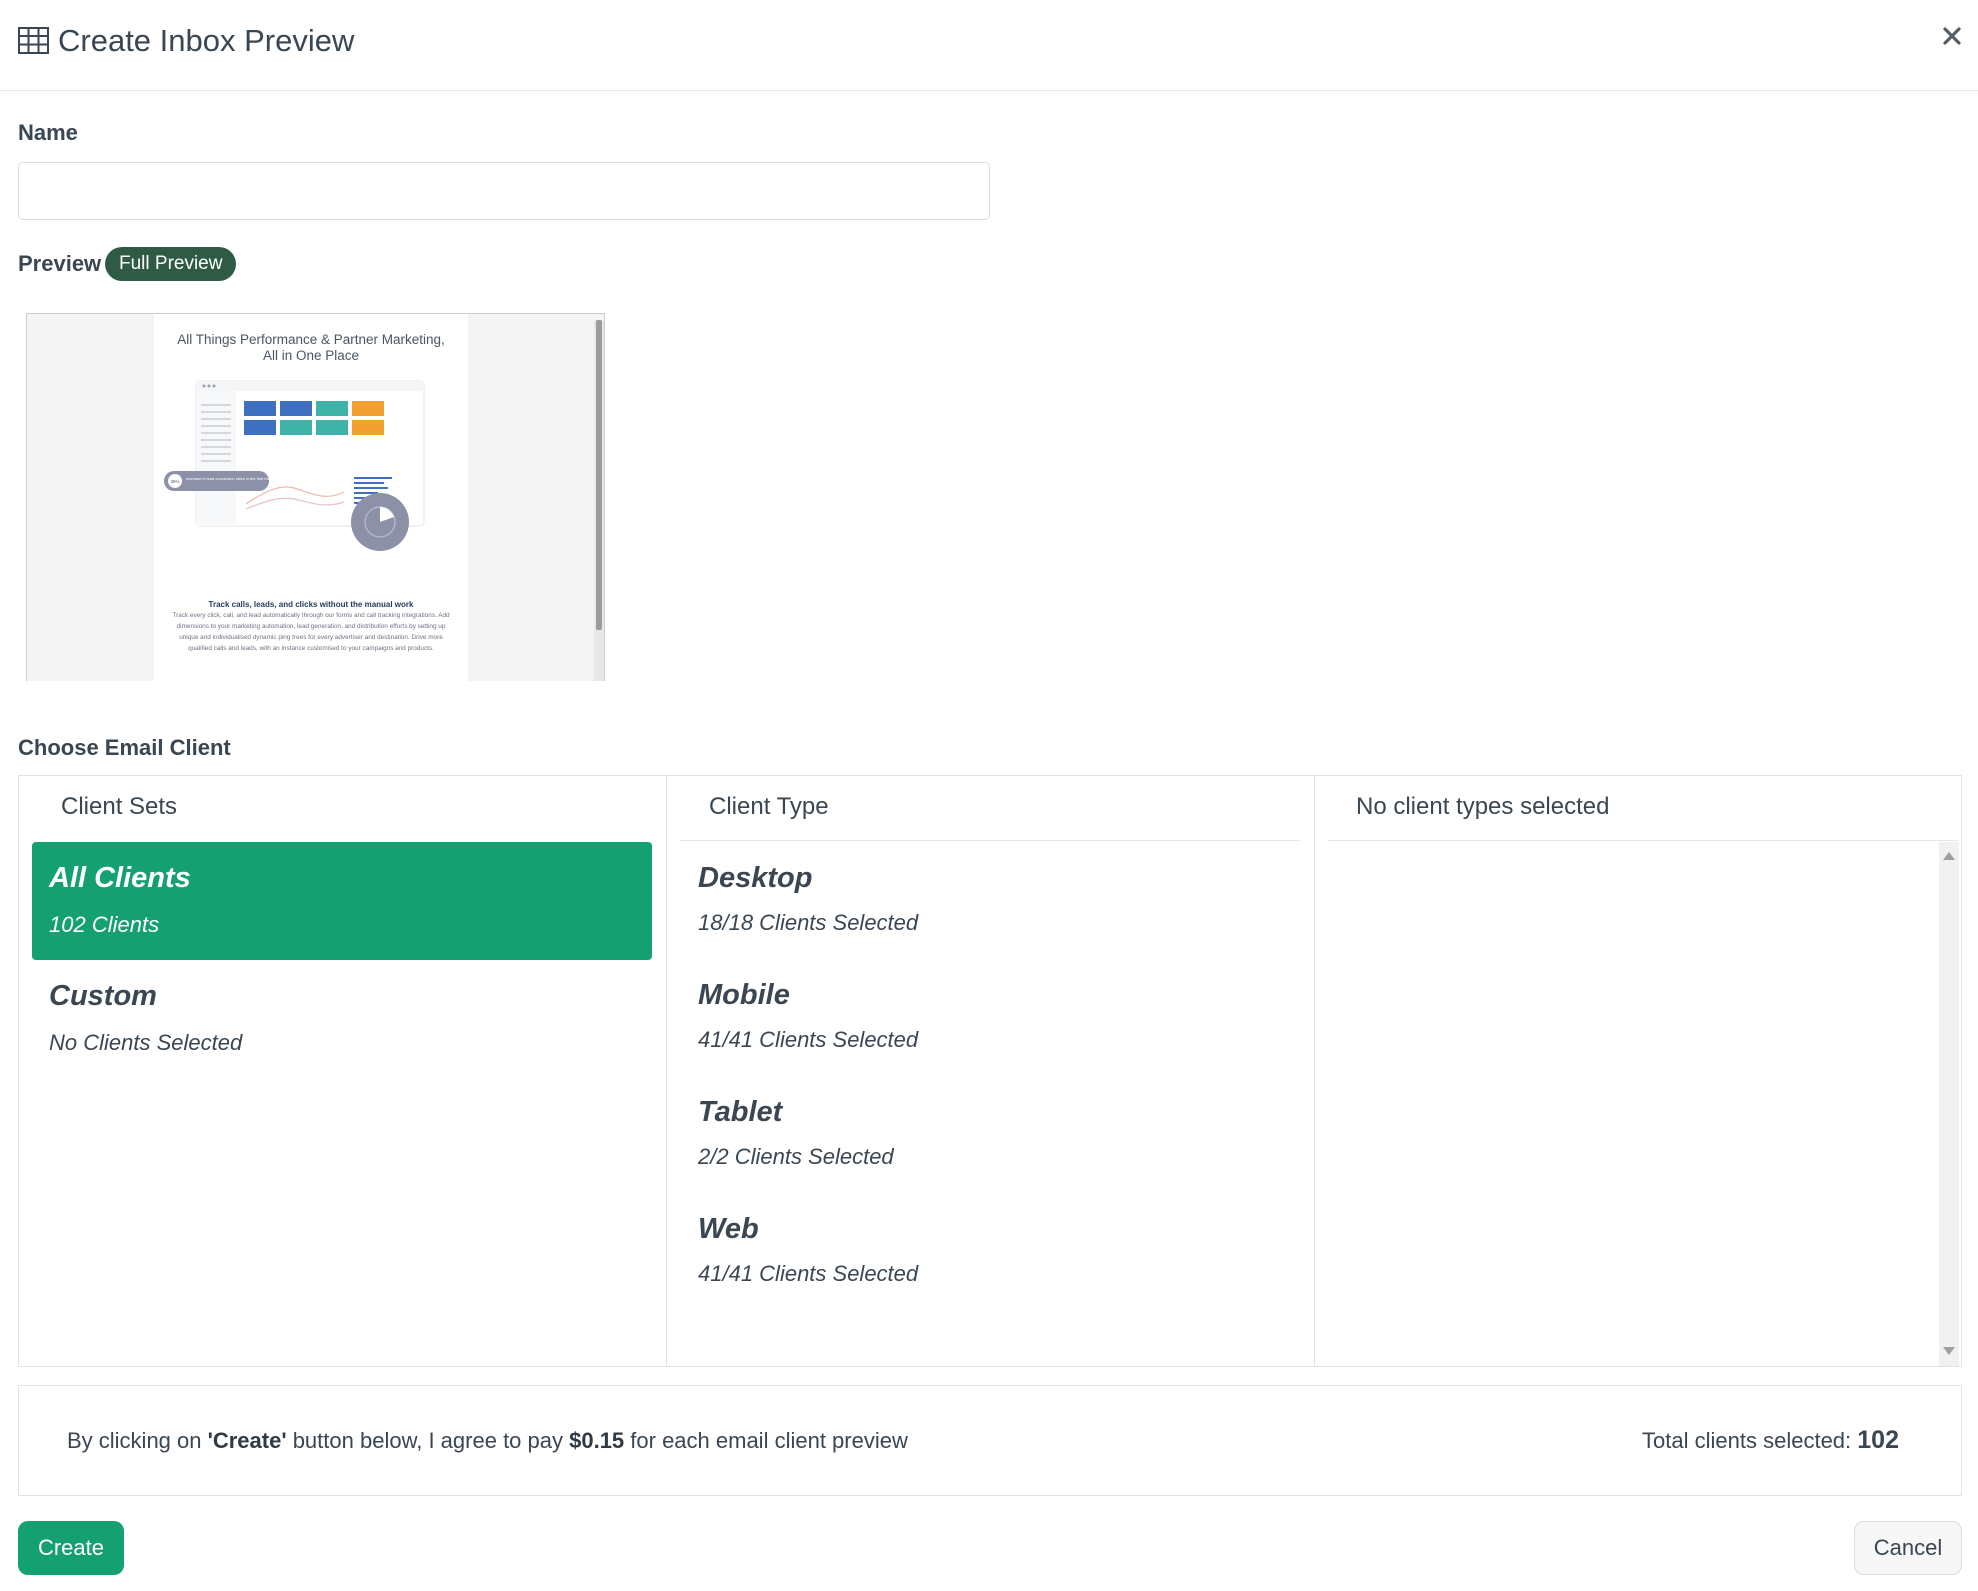 This screenshot has width=1978, height=1591. Describe the element at coordinates (104, 924) in the screenshot. I see `client-set-subtitle: 102 Clients` at that location.